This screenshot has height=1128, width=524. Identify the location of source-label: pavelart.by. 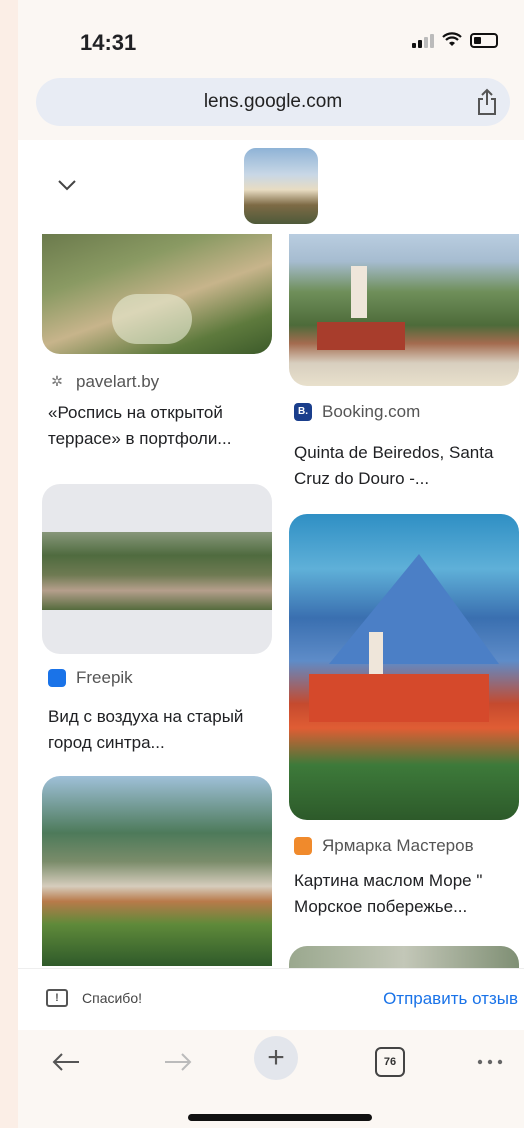
(118, 381).